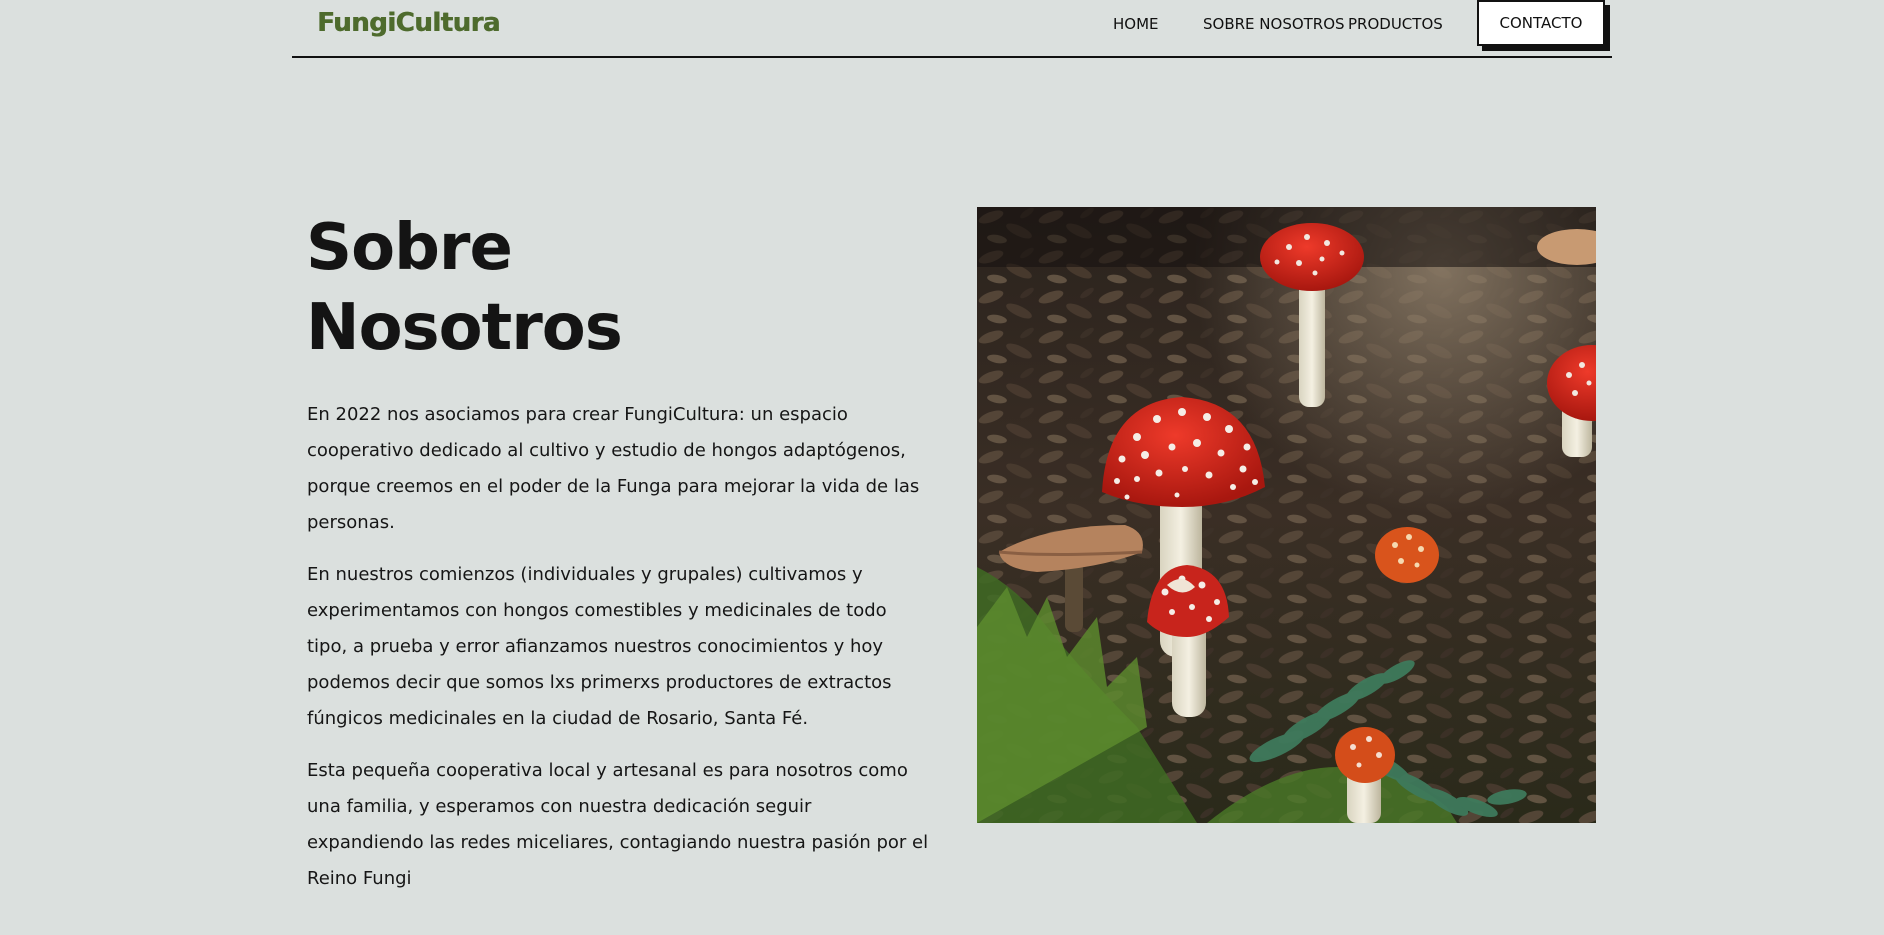 The image size is (1884, 935). Describe the element at coordinates (1136, 24) in the screenshot. I see `nav-home: HOME` at that location.